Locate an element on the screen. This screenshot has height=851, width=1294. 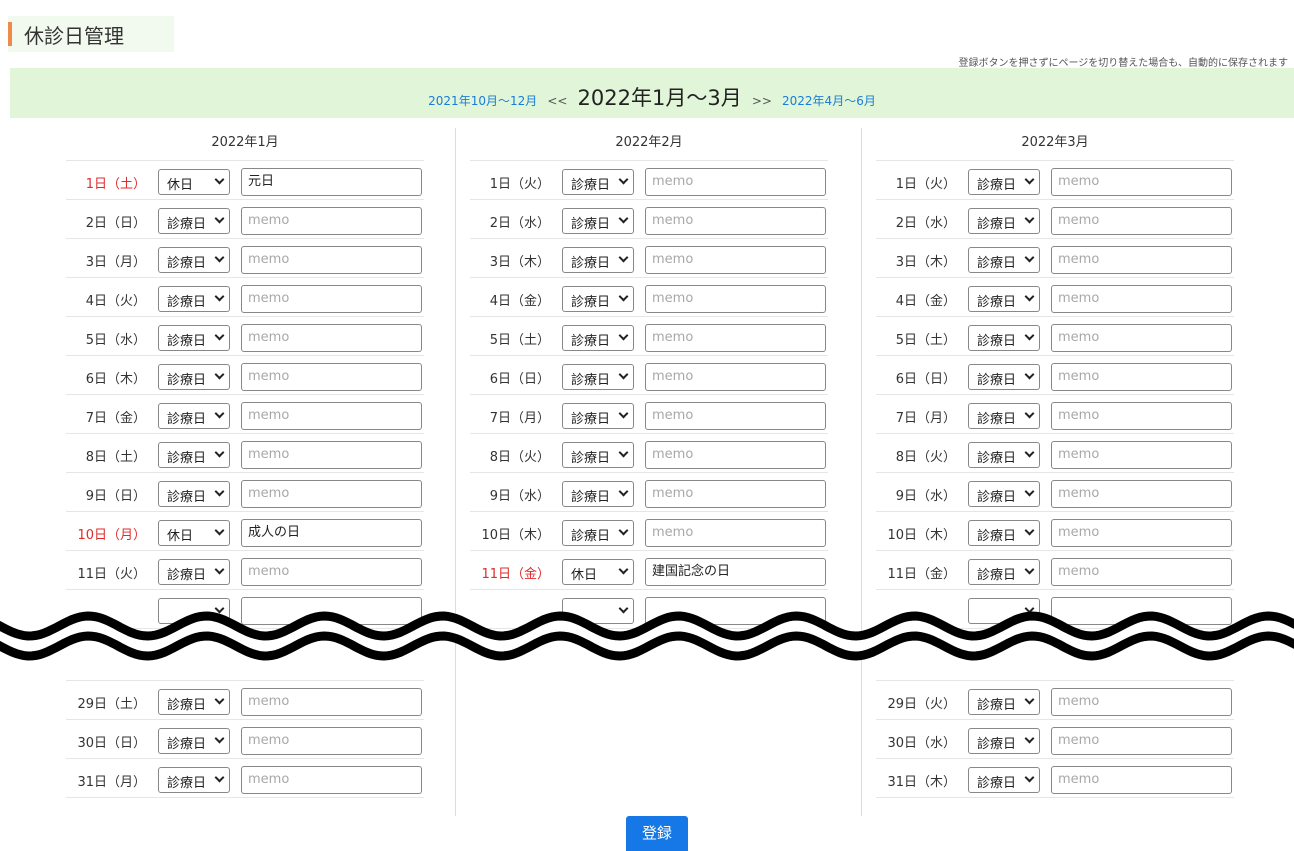
day-label: 6日（日） is located at coordinates (519, 379).